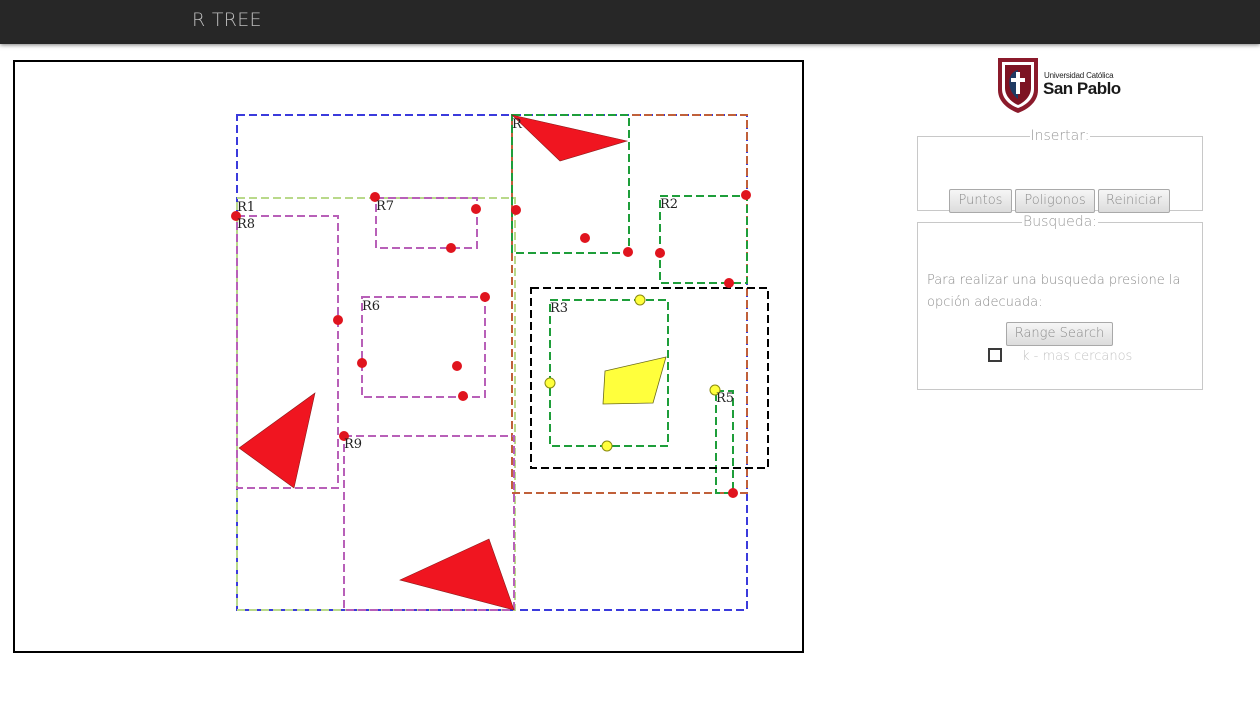  What do you see at coordinates (1082, 88) in the screenshot?
I see `logo-name-line: San Pablo` at bounding box center [1082, 88].